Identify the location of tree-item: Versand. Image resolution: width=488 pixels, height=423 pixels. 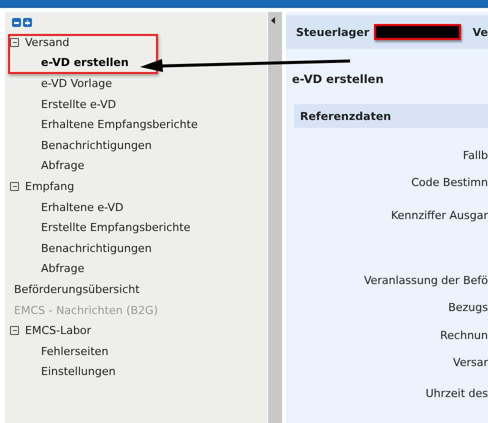
(47, 42).